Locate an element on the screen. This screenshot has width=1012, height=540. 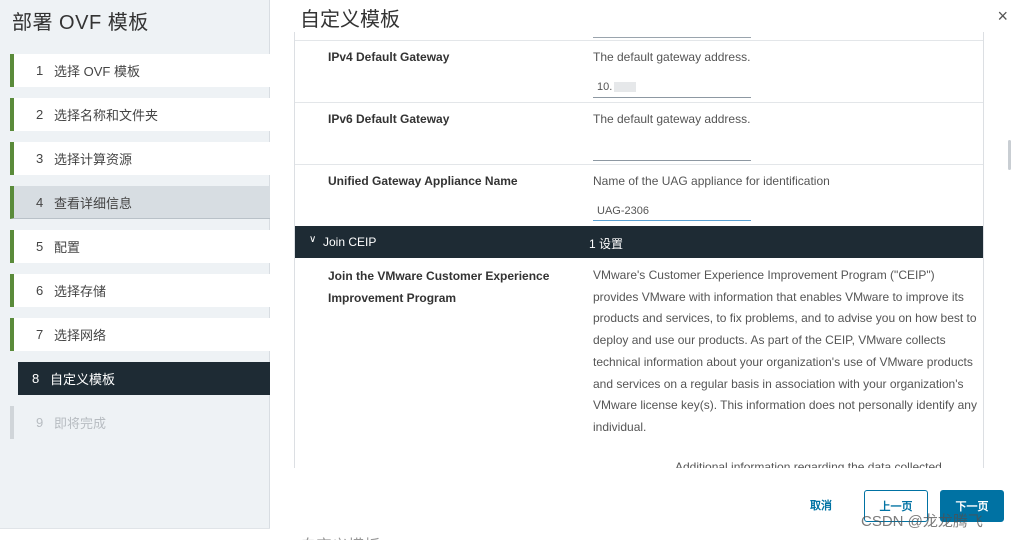
step-3: 3 选择计算资源 is located at coordinates (140, 158).